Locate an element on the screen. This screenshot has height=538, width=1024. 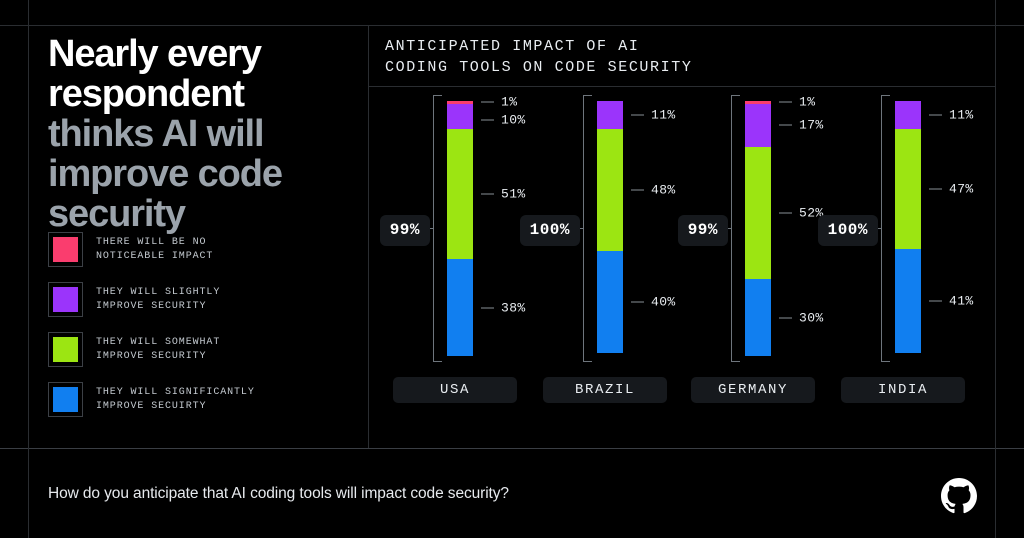
legend-item-label: THEY WILL SIGNIFICANTLY IMPROVE SECUIRTY is located at coordinates (175, 399).